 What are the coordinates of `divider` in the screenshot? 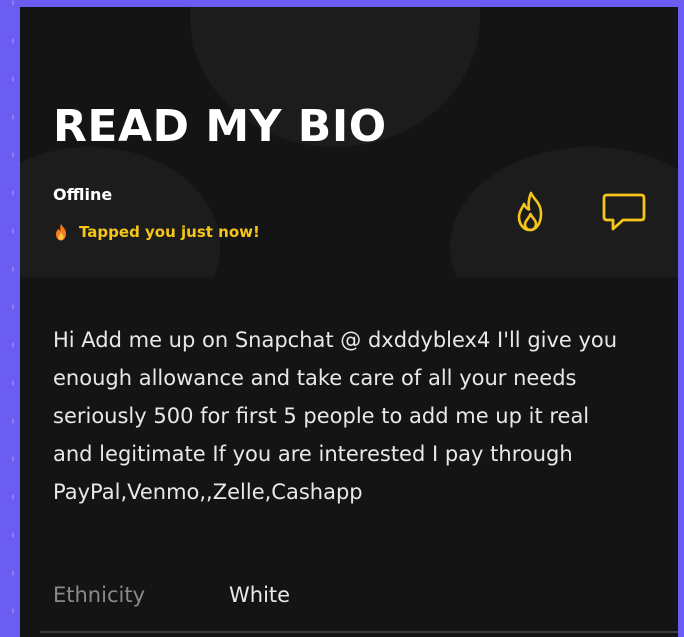 It's located at (359, 632).